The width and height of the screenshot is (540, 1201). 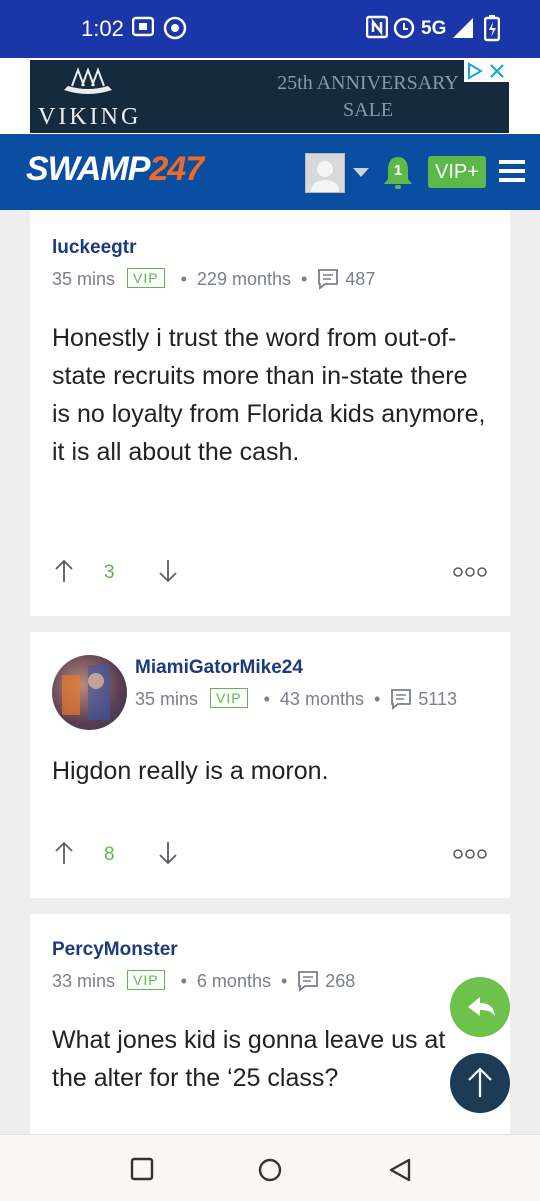 I want to click on post-count: 268, so click(x=340, y=981).